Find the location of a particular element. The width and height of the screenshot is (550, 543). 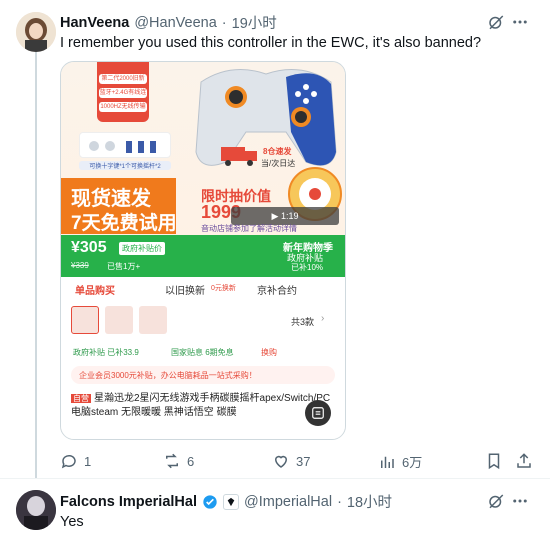

views-count: 6万 is located at coordinates (412, 462).